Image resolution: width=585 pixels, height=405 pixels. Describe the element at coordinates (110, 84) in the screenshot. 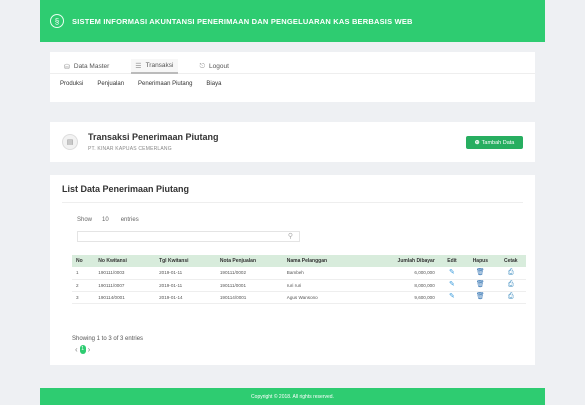

I see `subnav-penjualan: Penjualan` at that location.